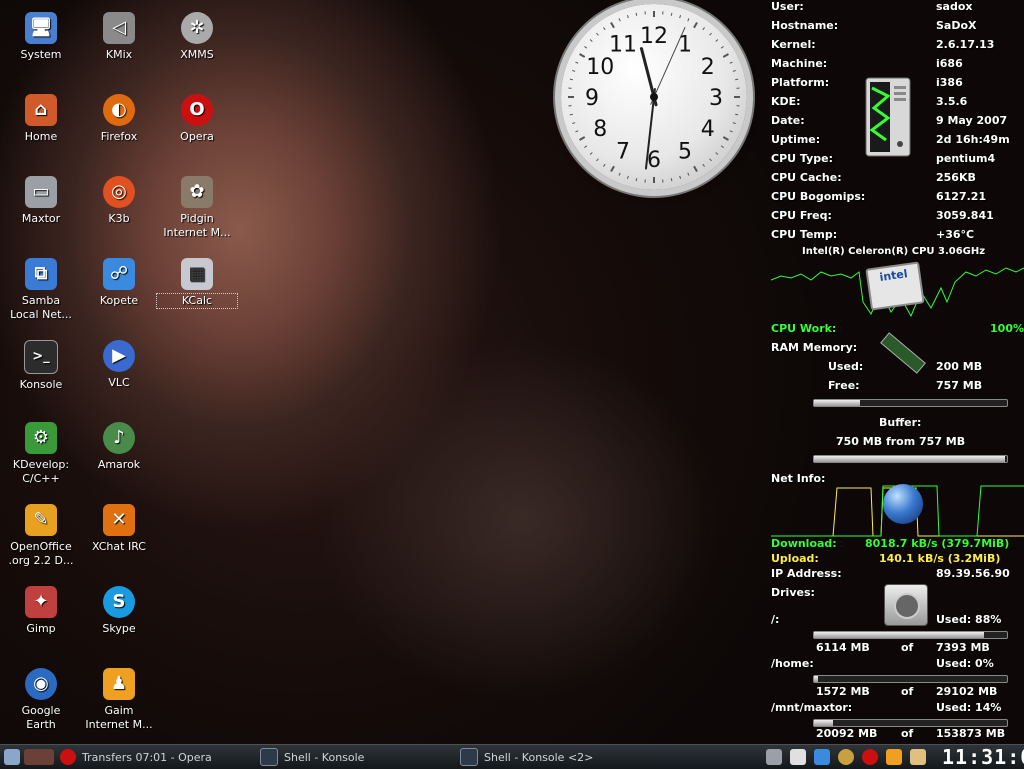 The image size is (1024, 769). Describe the element at coordinates (119, 629) in the screenshot. I see `icon-label: Skype` at that location.